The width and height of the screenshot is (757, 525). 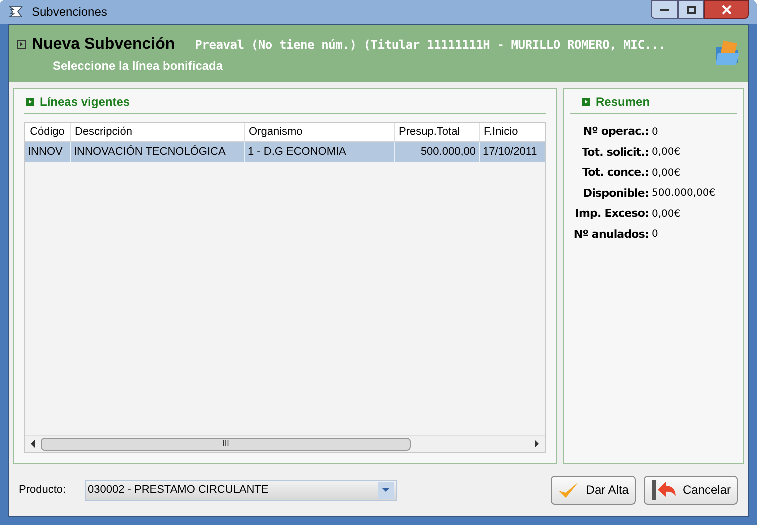 I want to click on header-title: Nueva Subvención, so click(x=104, y=44).